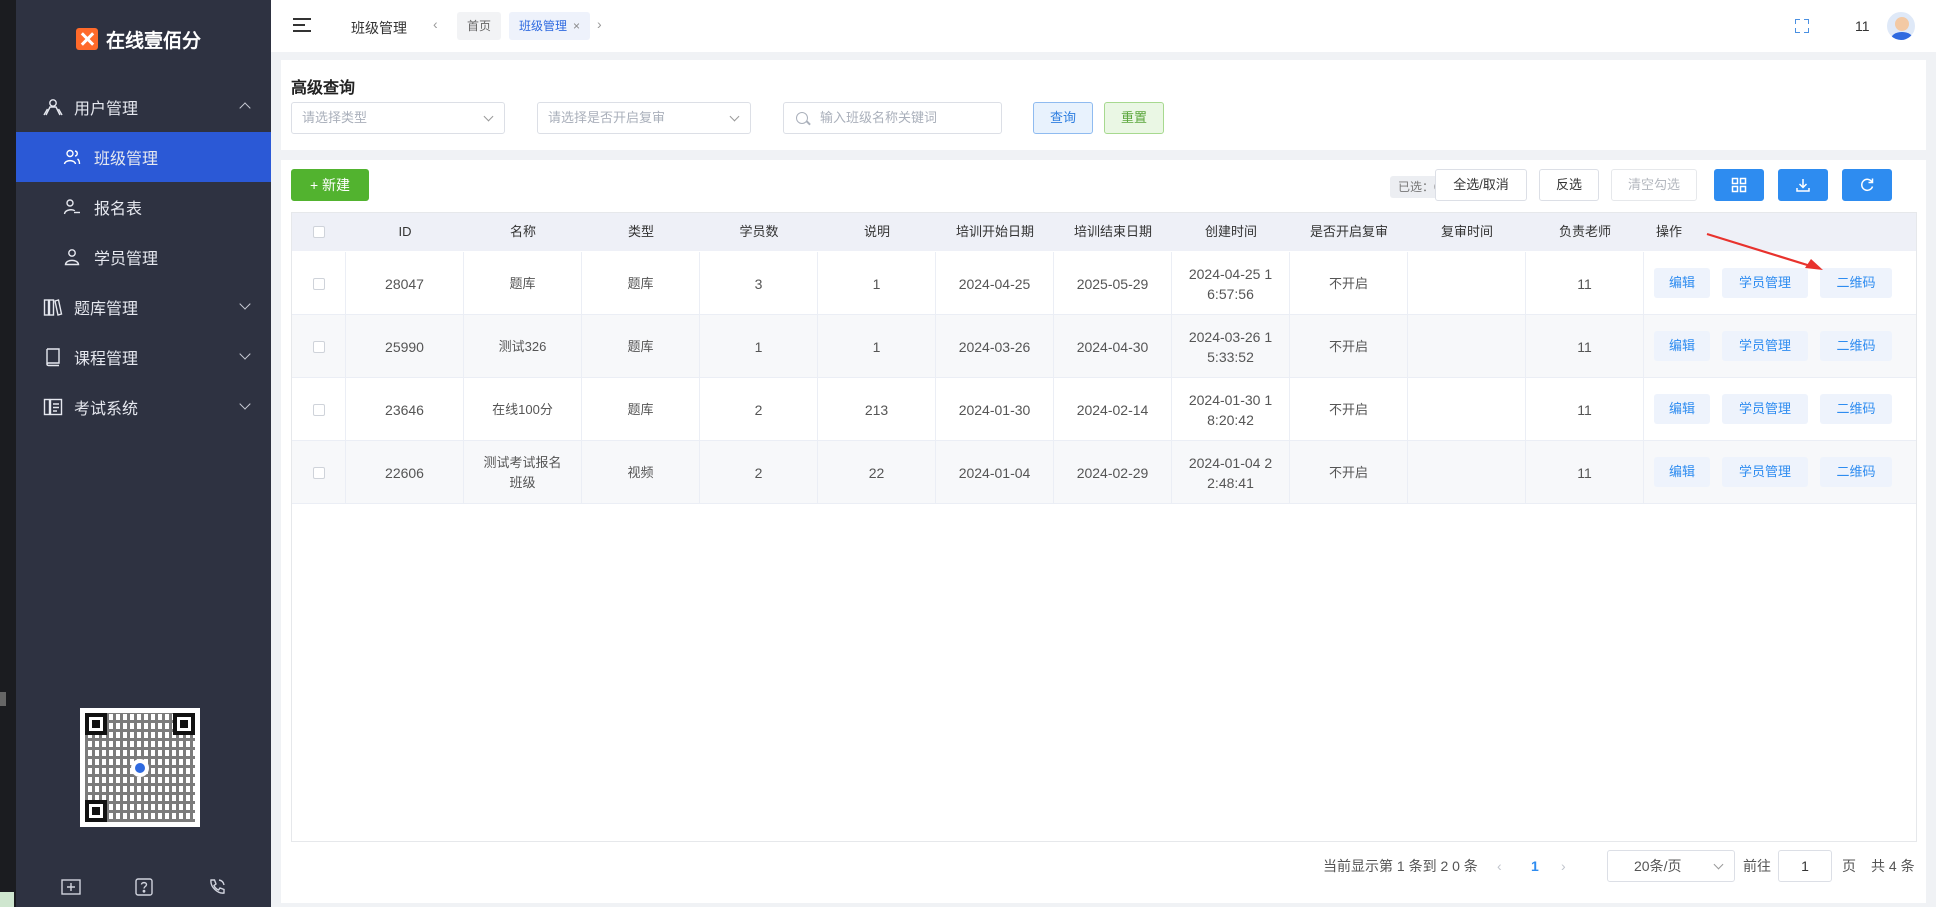 This screenshot has width=1936, height=907. Describe the element at coordinates (523, 232) in the screenshot. I see `column-header: 名称` at that location.